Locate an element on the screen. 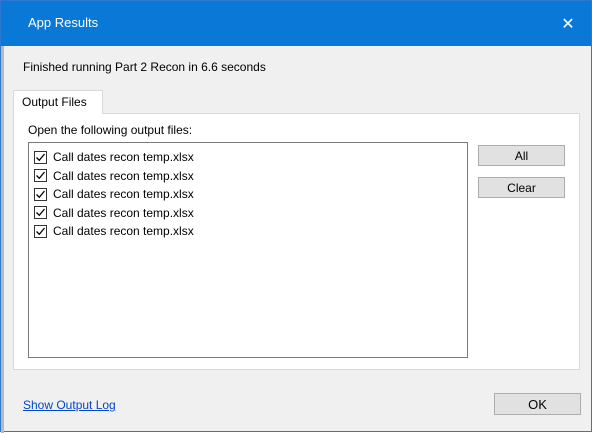 The height and width of the screenshot is (433, 592). window-title: App Results is located at coordinates (63, 22).